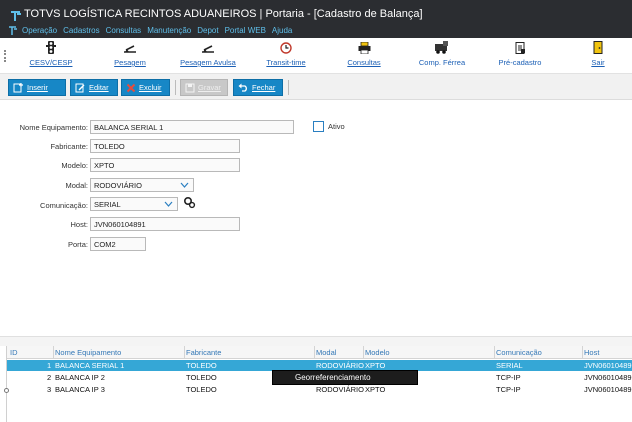  I want to click on column-header-id: ID, so click(14, 352).